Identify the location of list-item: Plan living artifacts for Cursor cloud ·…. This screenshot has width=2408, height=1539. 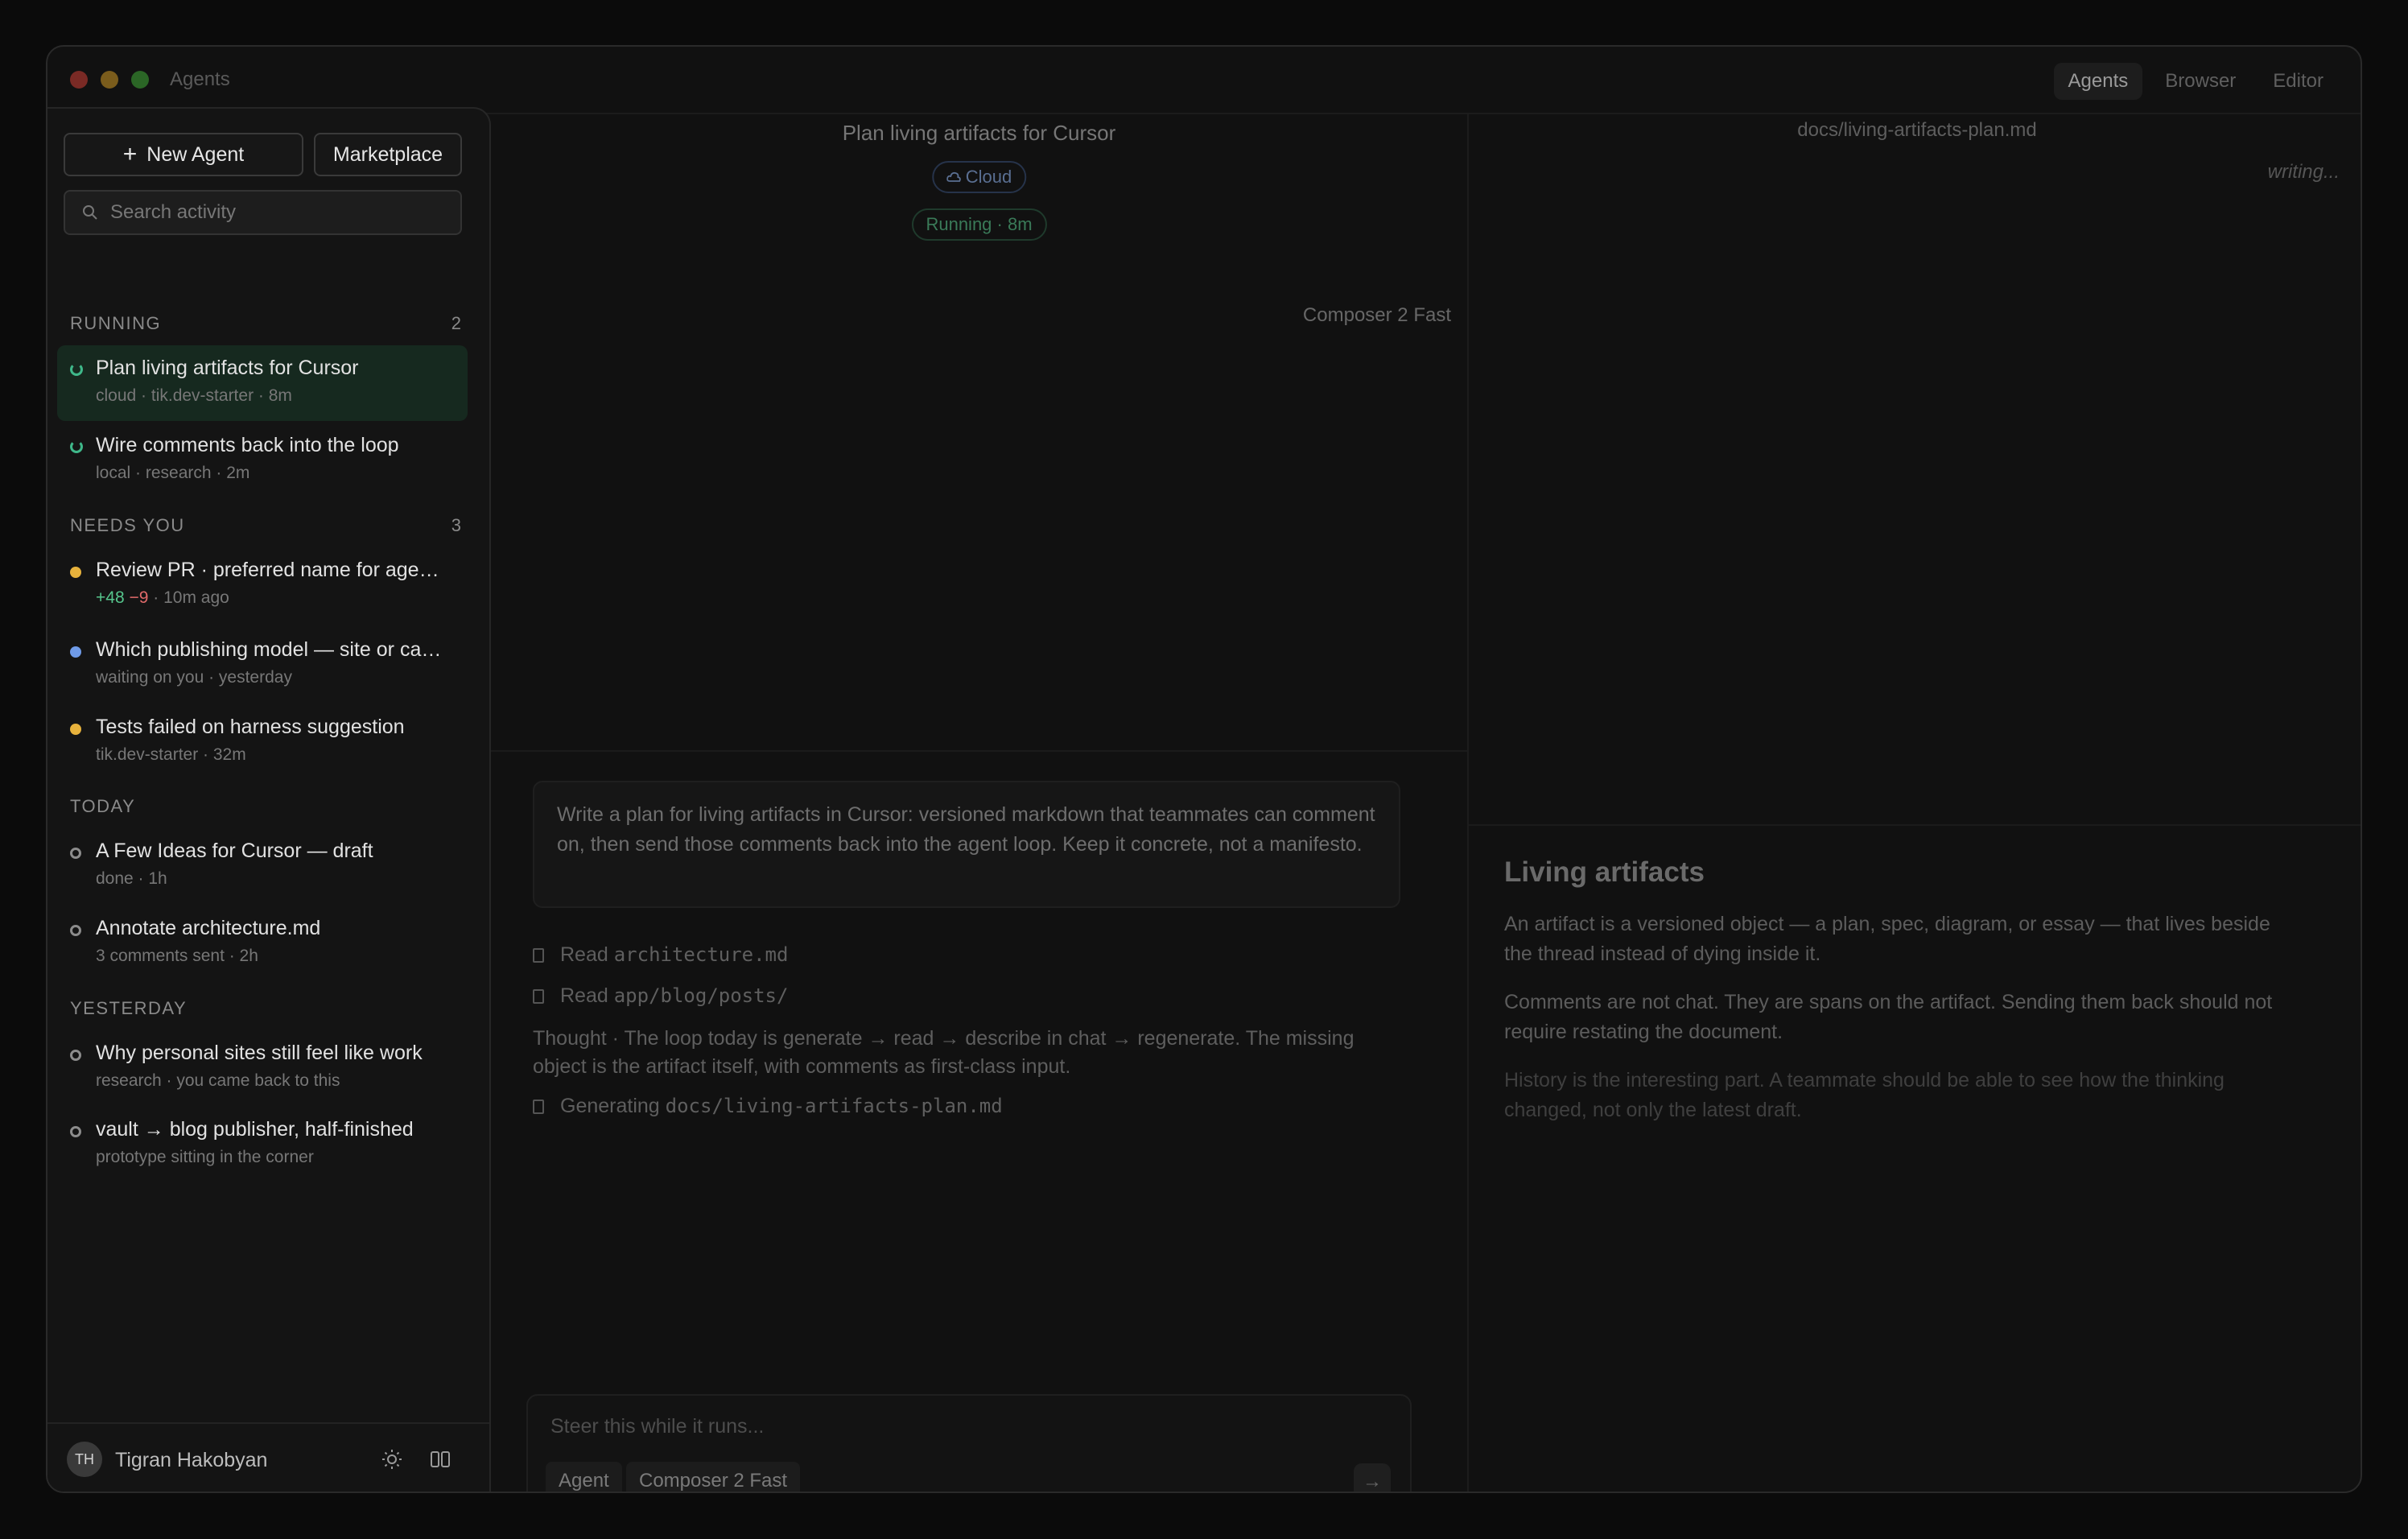
(262, 383).